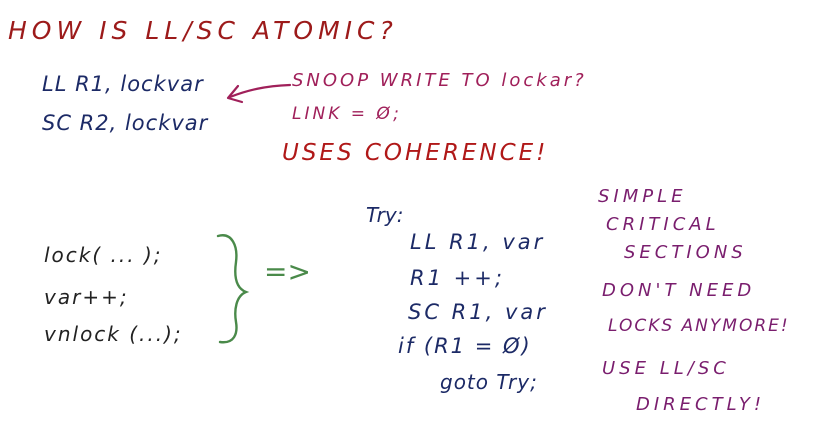 This screenshot has width=840, height=436. Describe the element at coordinates (254, 213) in the screenshot. I see `drawn-strokes` at that location.